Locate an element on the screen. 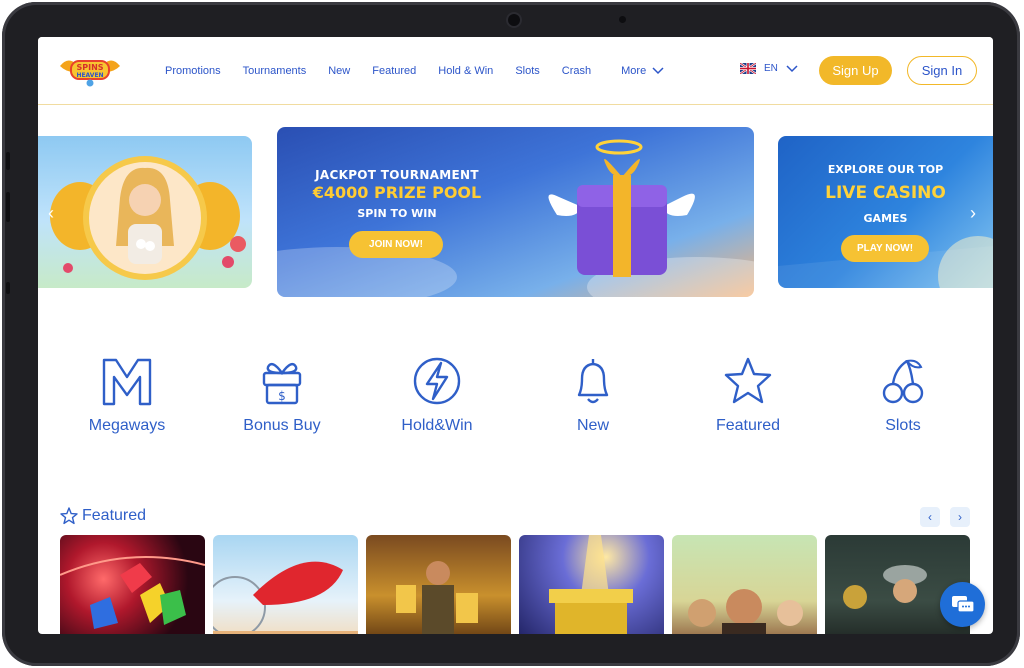 The width and height of the screenshot is (1024, 668). nav-crash: Crash is located at coordinates (576, 71).